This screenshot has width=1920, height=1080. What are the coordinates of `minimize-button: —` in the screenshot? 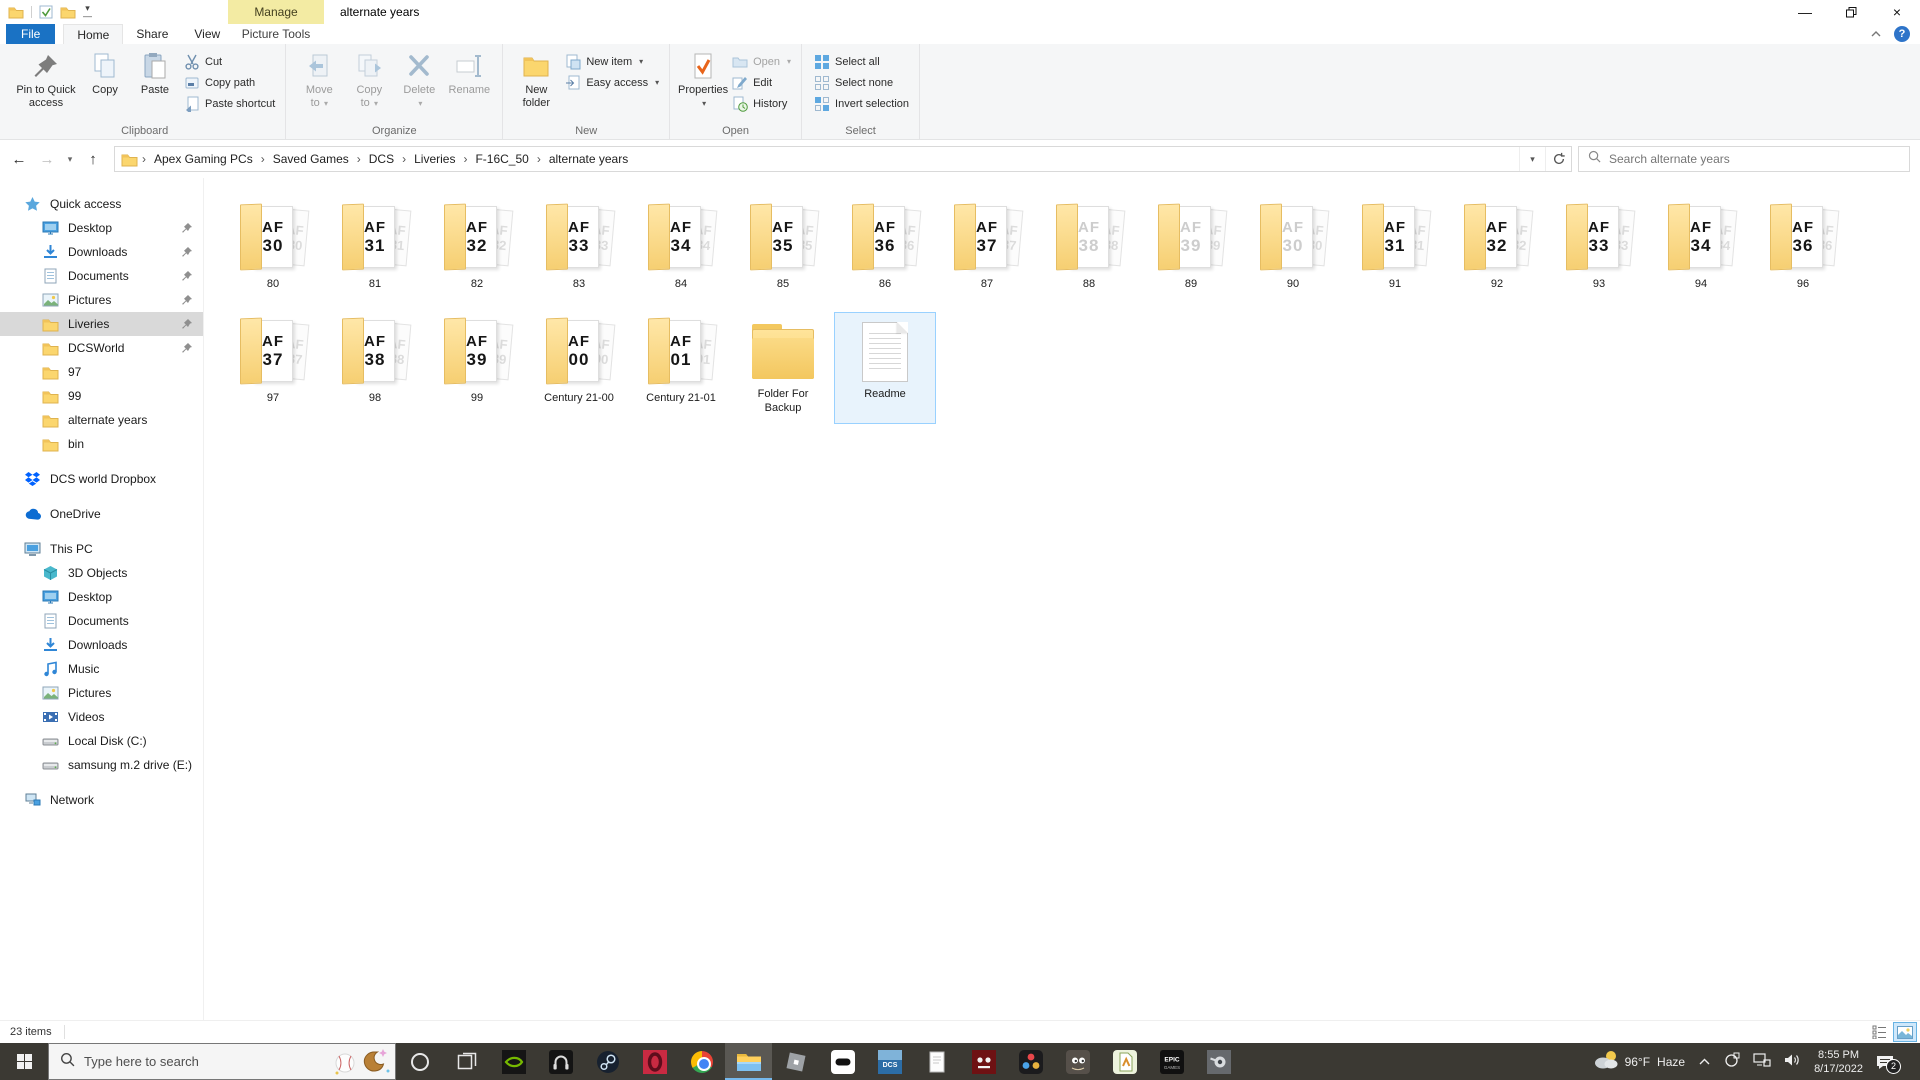 It's located at (1805, 12).